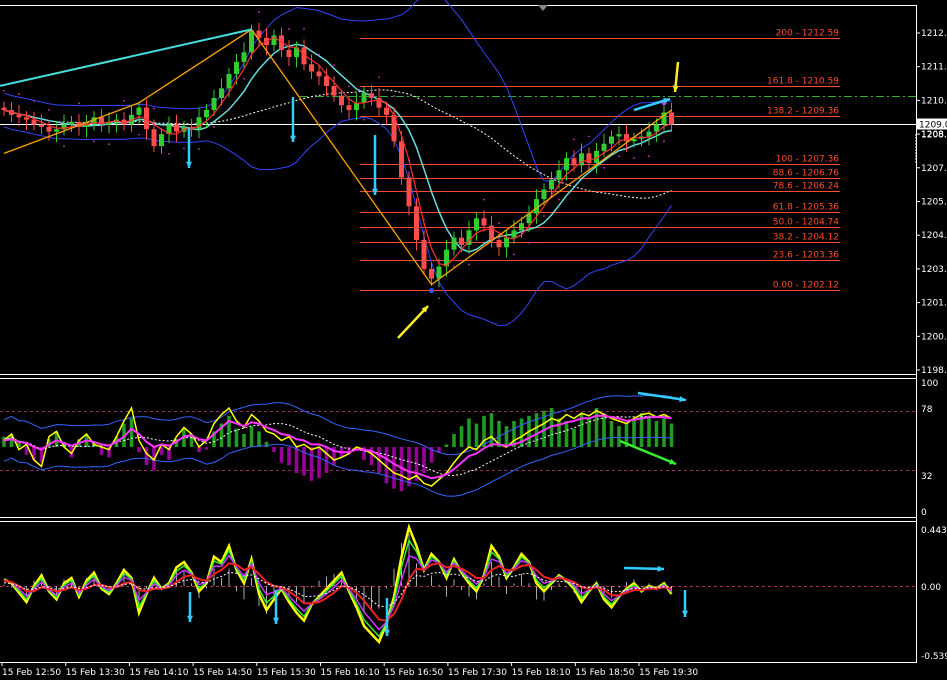 The image size is (947, 680). What do you see at coordinates (924, 513) in the screenshot?
I see `osc1-y-tick-label: 0` at bounding box center [924, 513].